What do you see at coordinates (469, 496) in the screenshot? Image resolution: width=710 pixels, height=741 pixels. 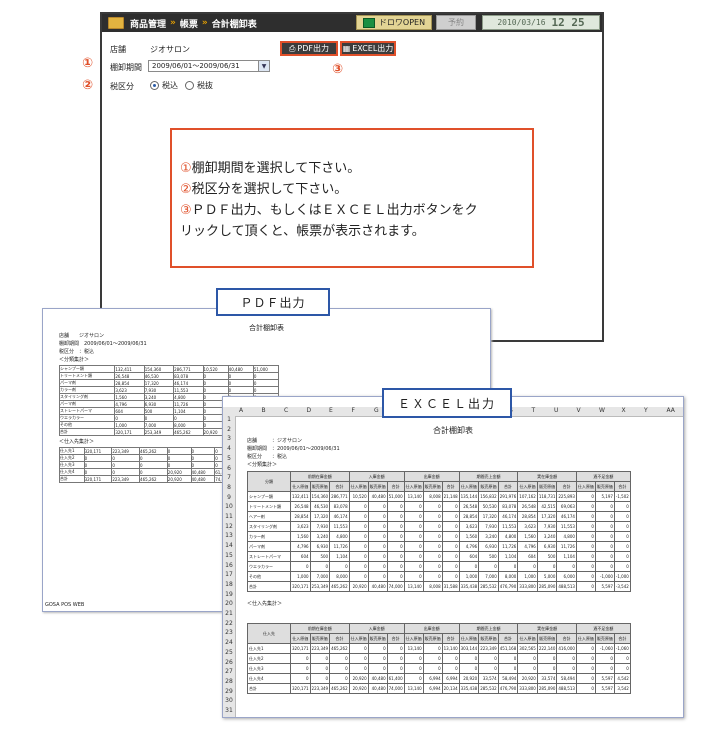 I see `value-cell: 135,144` at bounding box center [469, 496].